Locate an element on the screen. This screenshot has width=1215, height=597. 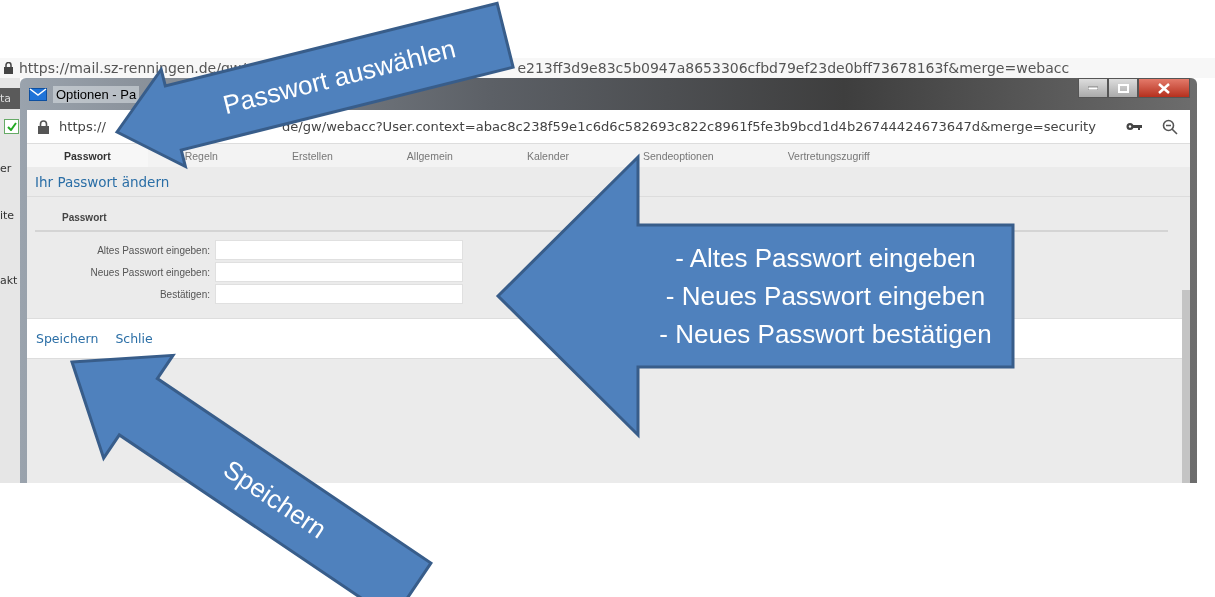
close-icon is located at coordinates (1164, 88).